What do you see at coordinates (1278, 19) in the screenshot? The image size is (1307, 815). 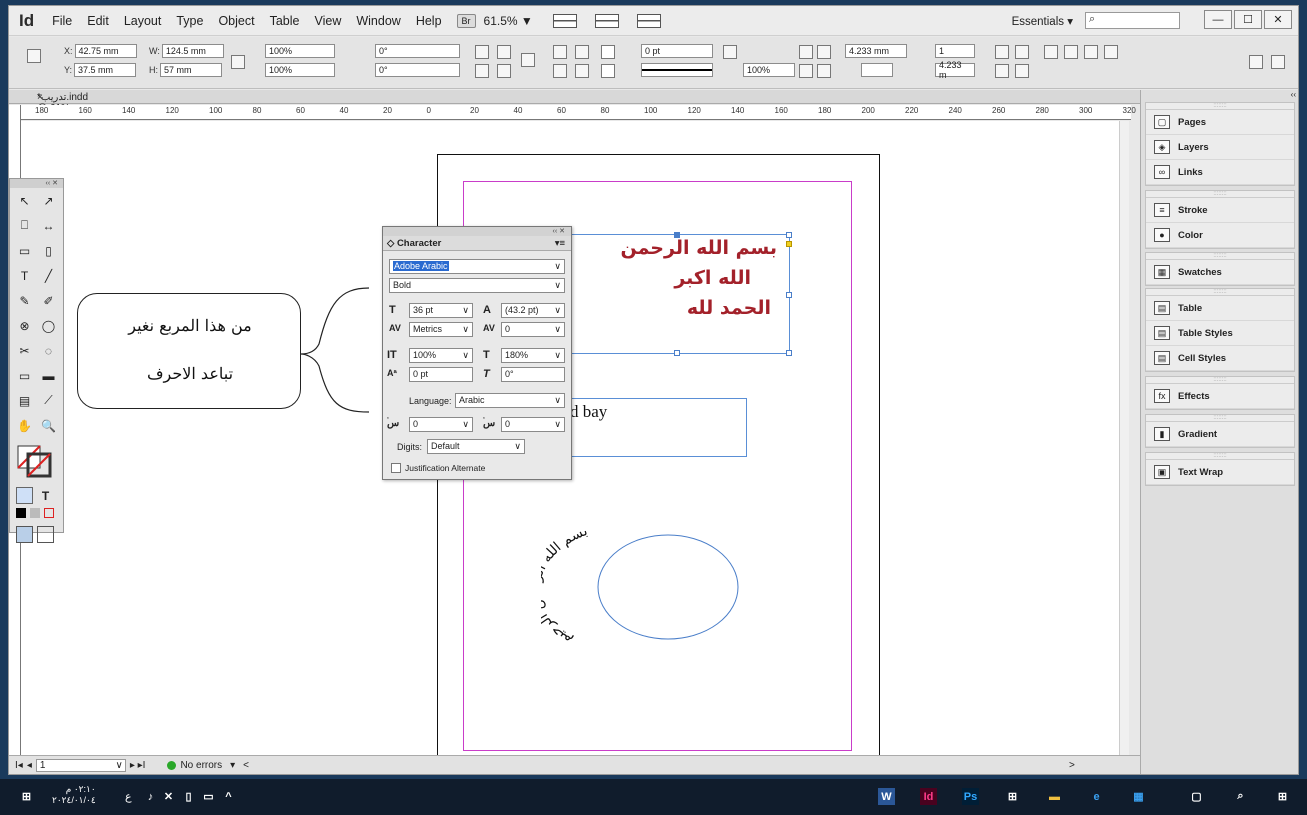 I see `close-button: ✕` at bounding box center [1278, 19].